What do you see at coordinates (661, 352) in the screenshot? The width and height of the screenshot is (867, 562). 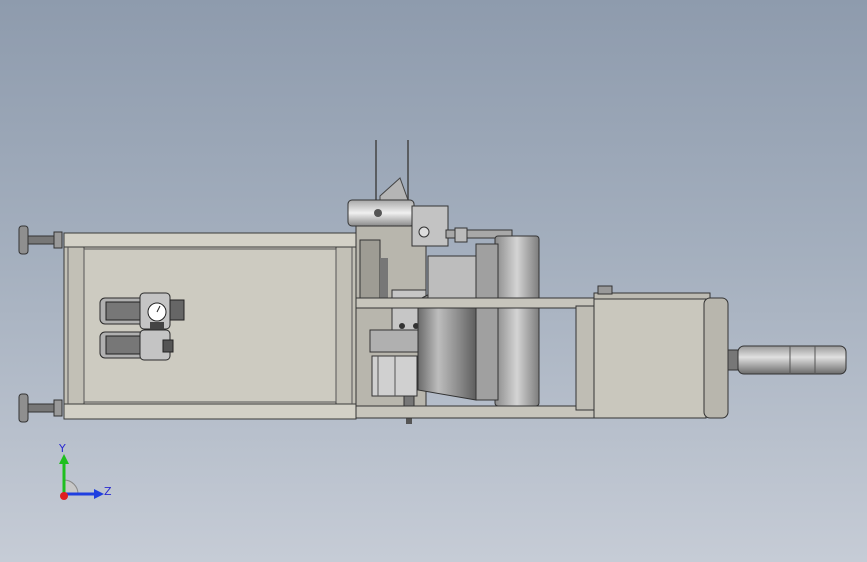 I see `right-housing` at bounding box center [661, 352].